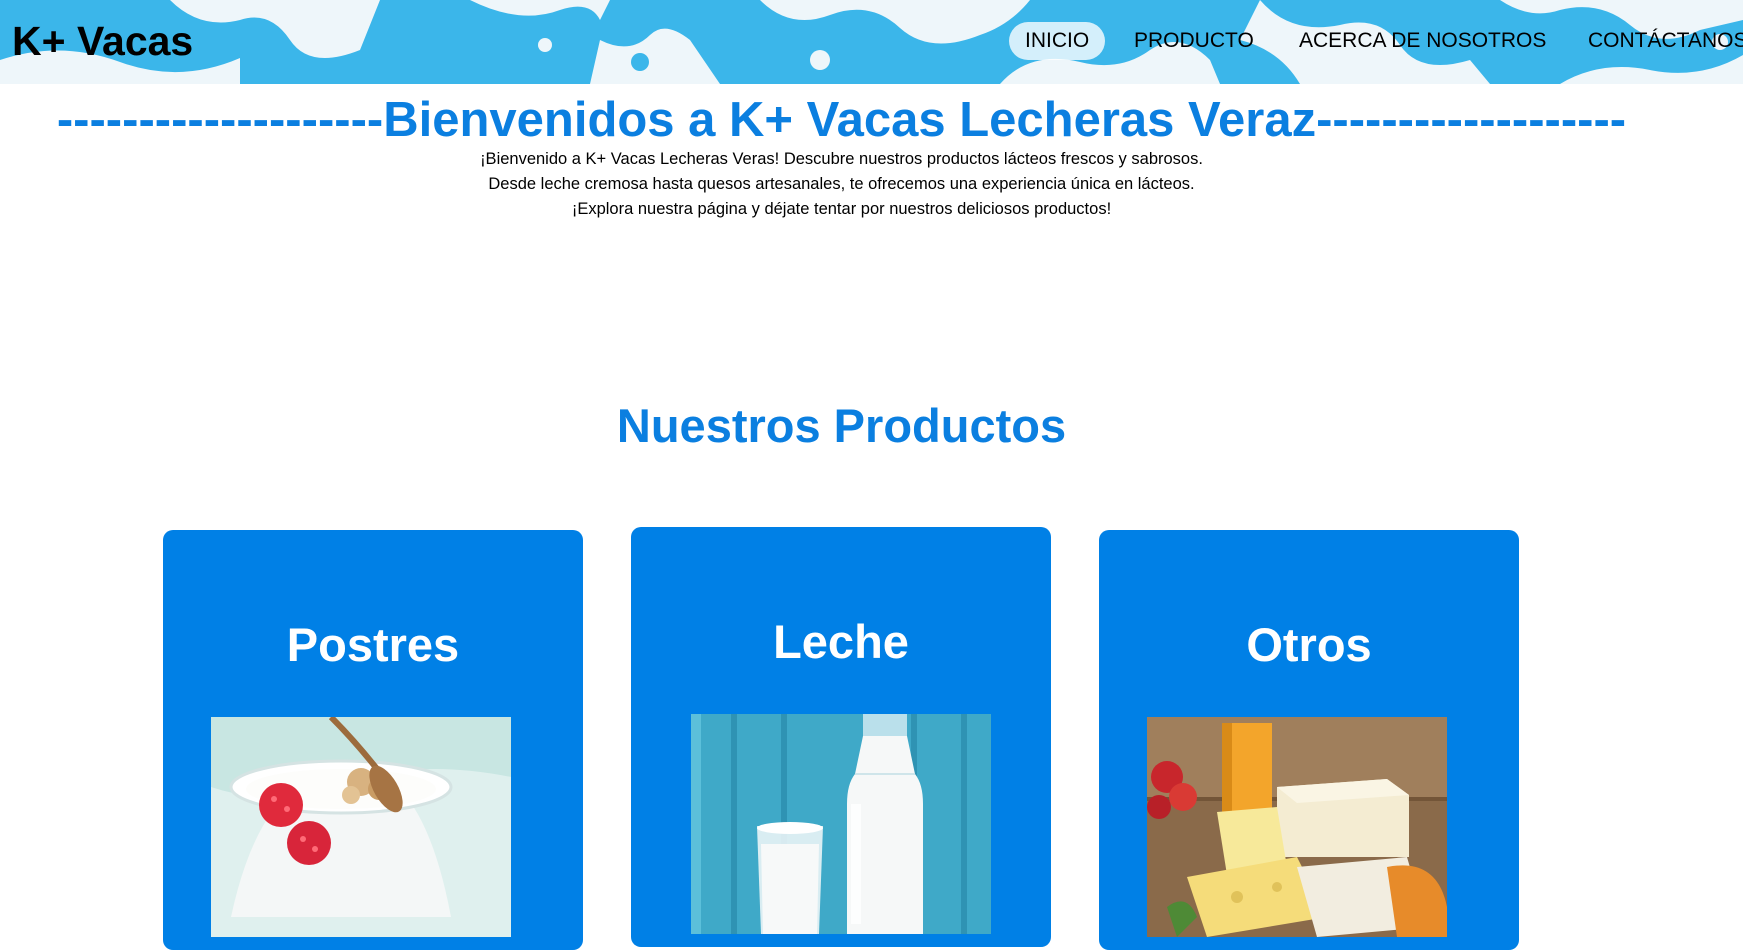  I want to click on card-title-leche: Leche, so click(841, 641).